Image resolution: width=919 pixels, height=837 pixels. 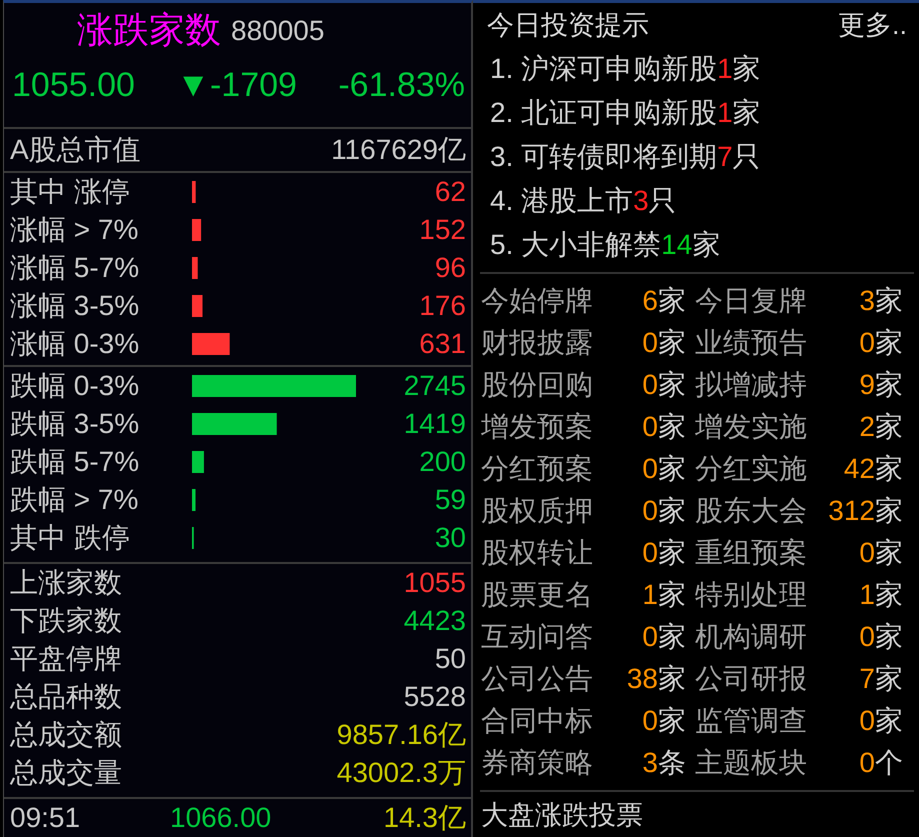 What do you see at coordinates (450, 658) in the screenshot?
I see `summary-value: 50` at bounding box center [450, 658].